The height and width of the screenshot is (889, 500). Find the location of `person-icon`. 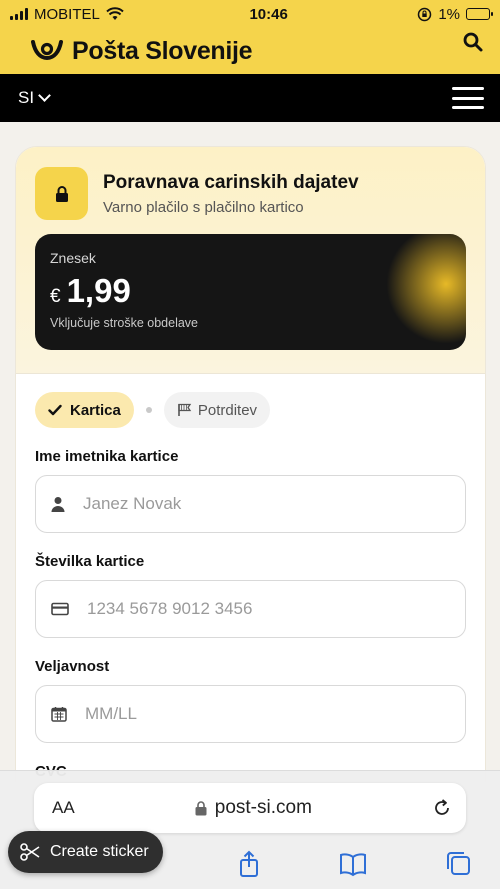

person-icon is located at coordinates (58, 504).